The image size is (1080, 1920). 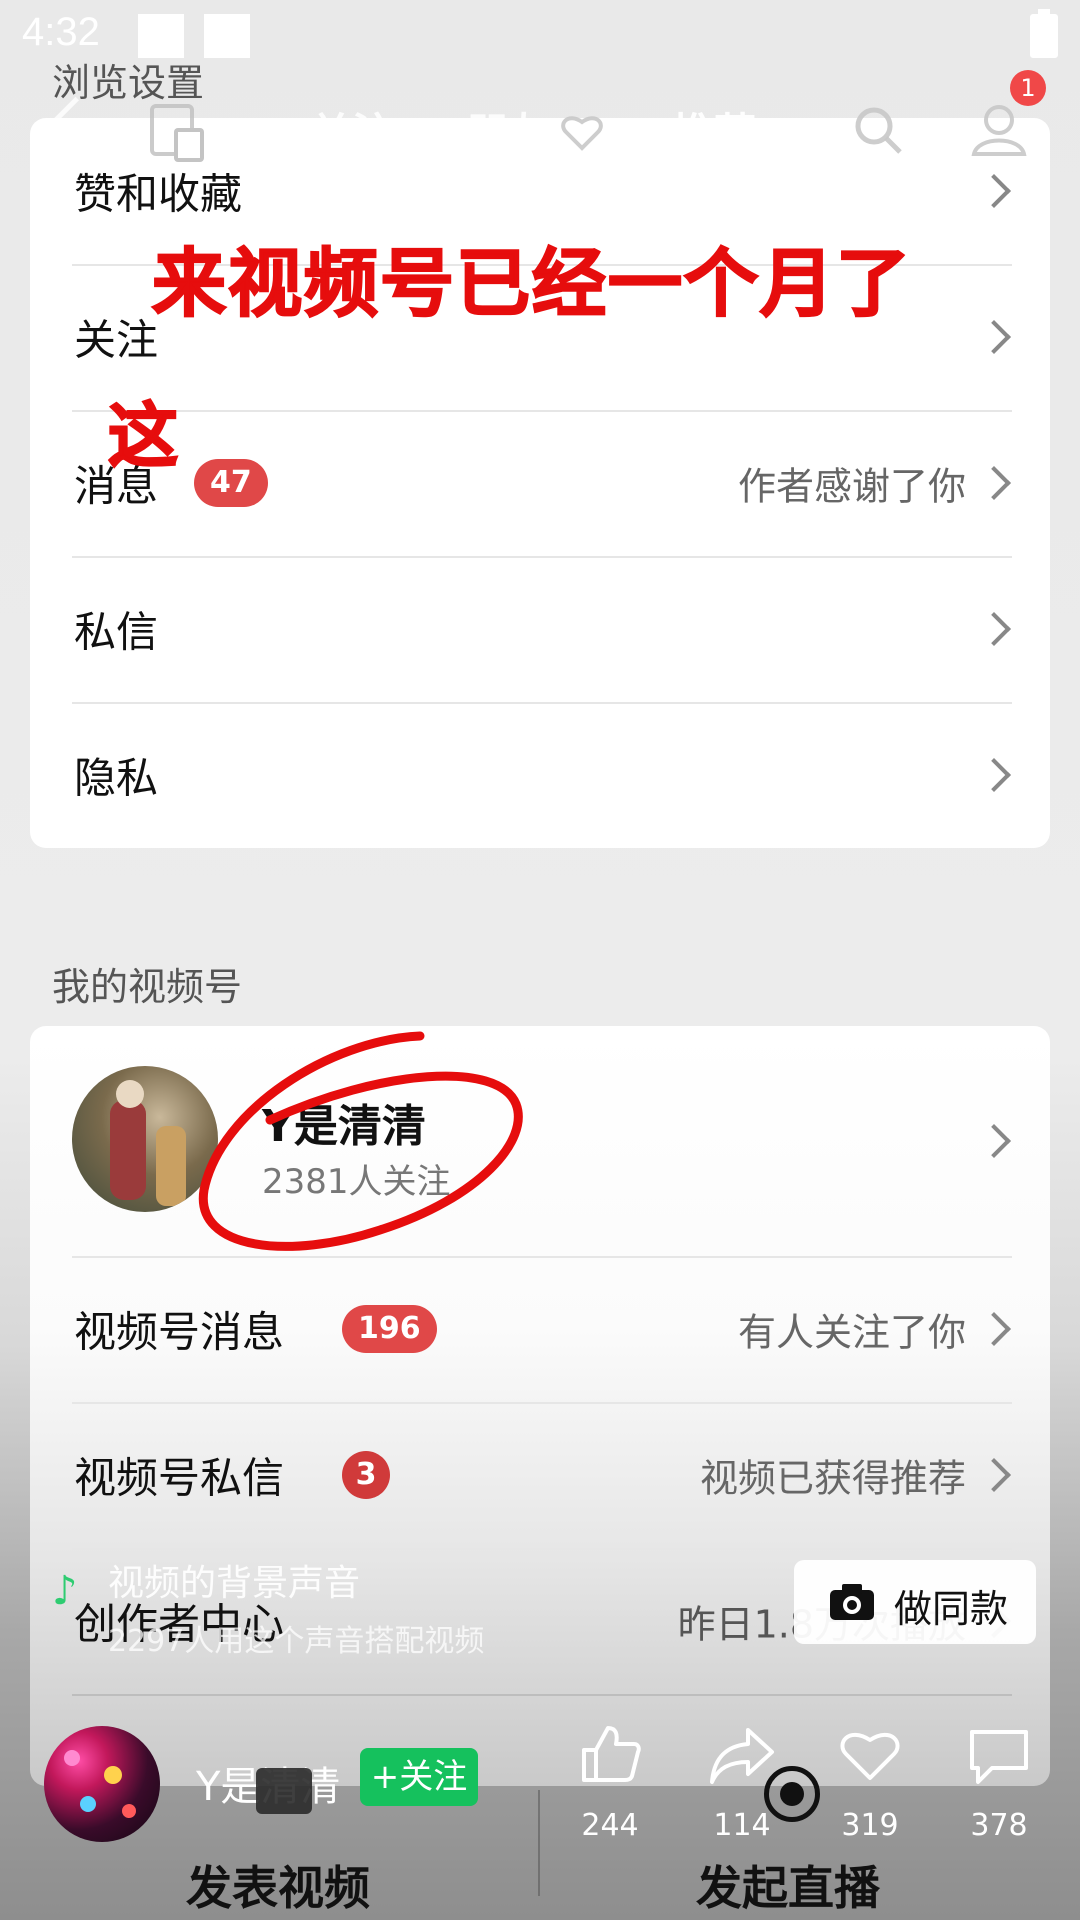 I want to click on comment-count: 378, so click(x=999, y=1825).